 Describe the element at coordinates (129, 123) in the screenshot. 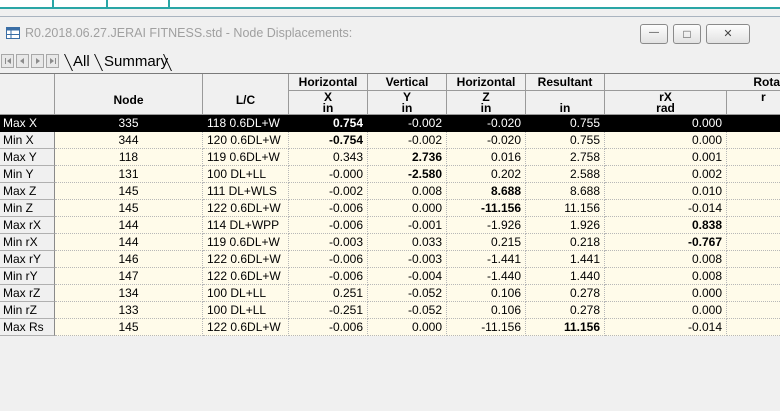

I see `cell-node: 335` at that location.